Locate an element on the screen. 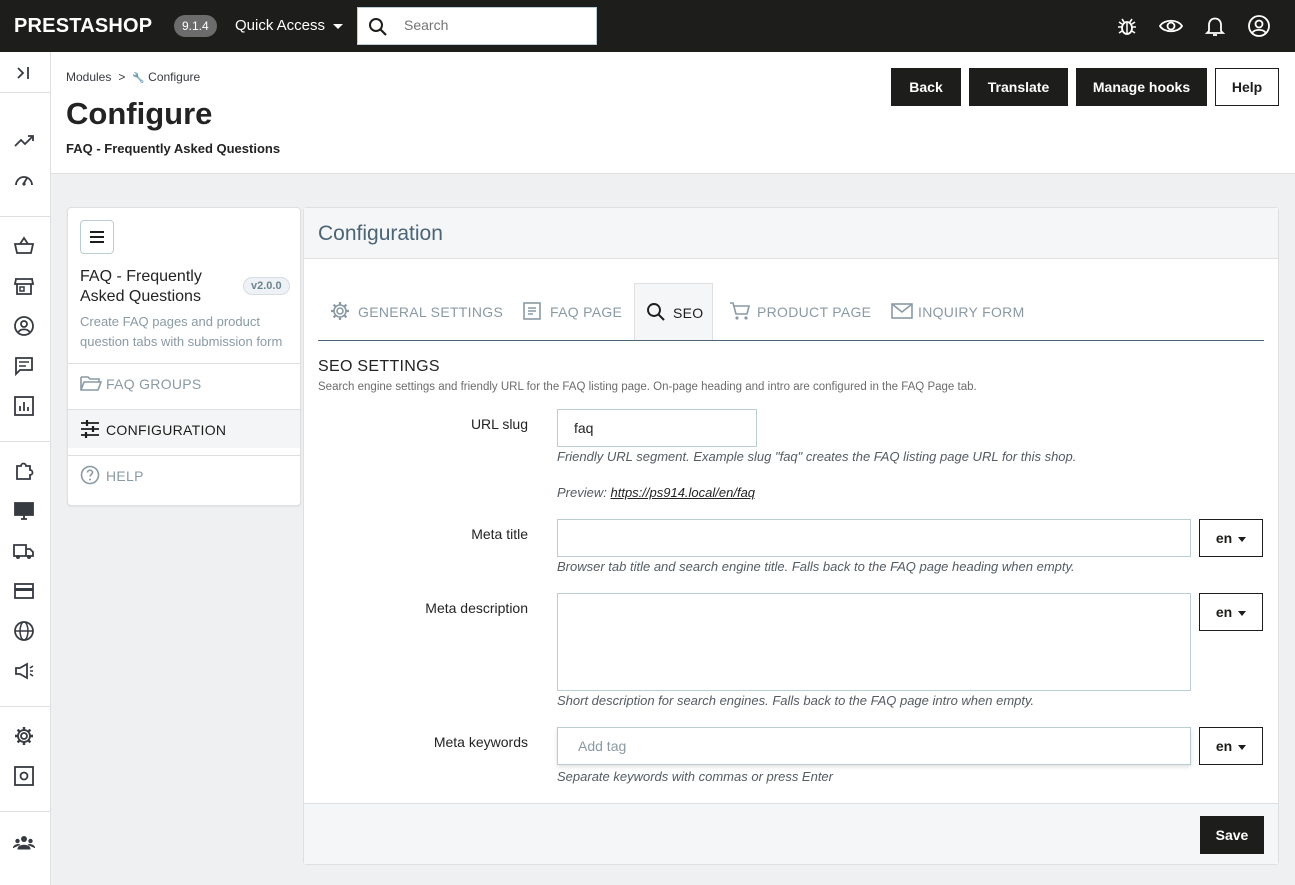  meta-title-language-select: en is located at coordinates (1231, 538).